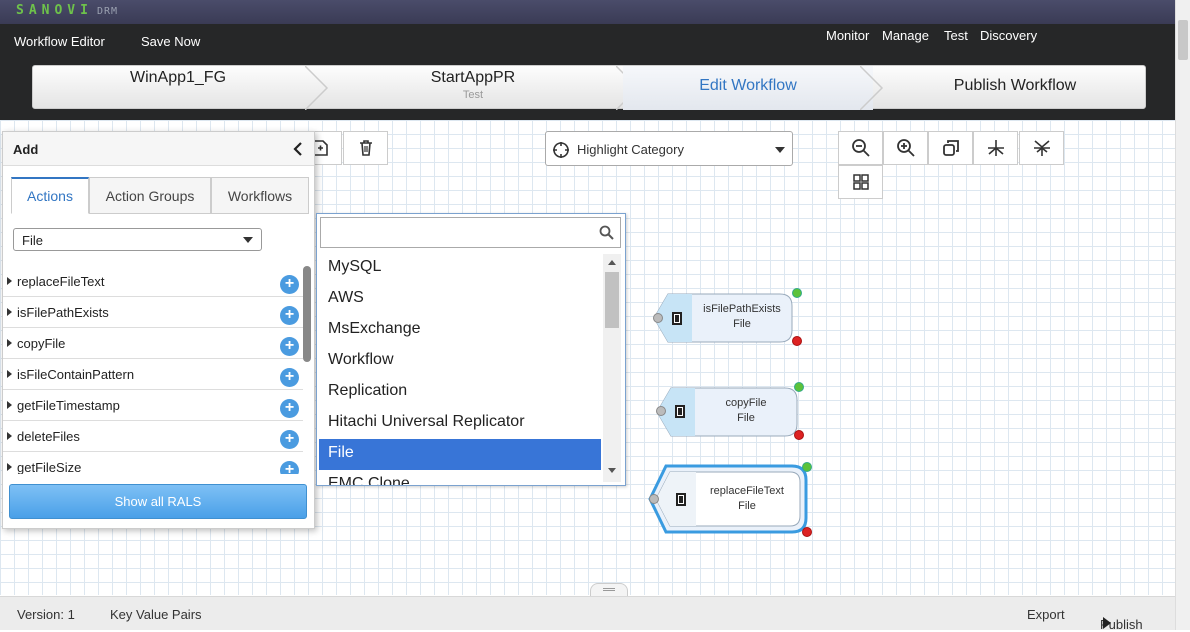  I want to click on step-start-app: StartAppPR Test, so click(473, 88).